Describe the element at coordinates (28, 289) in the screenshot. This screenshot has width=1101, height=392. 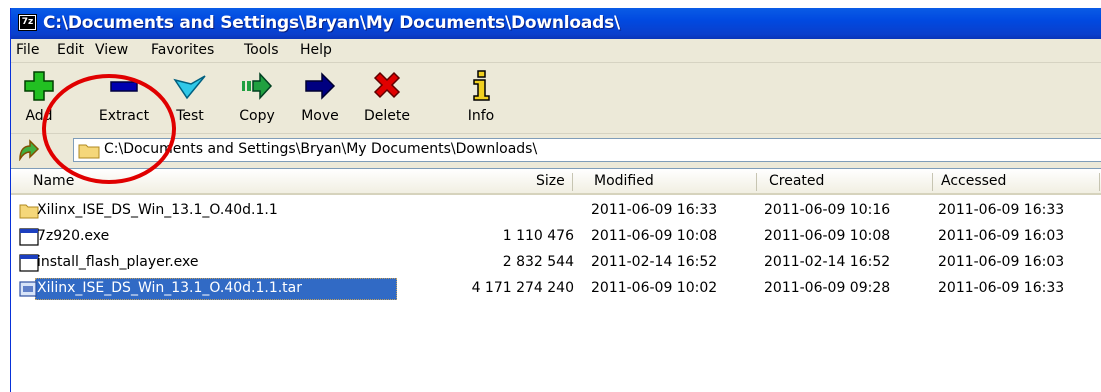
I see `archive-icon` at that location.